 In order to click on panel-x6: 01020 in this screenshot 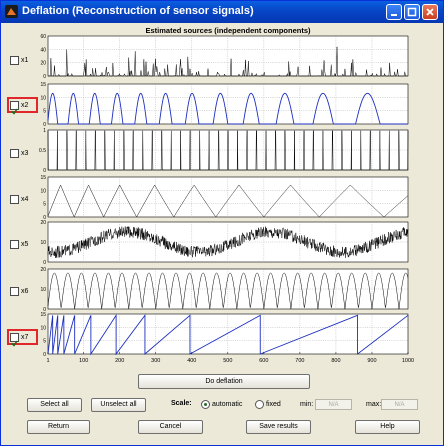, I will do `click(224, 290)`.